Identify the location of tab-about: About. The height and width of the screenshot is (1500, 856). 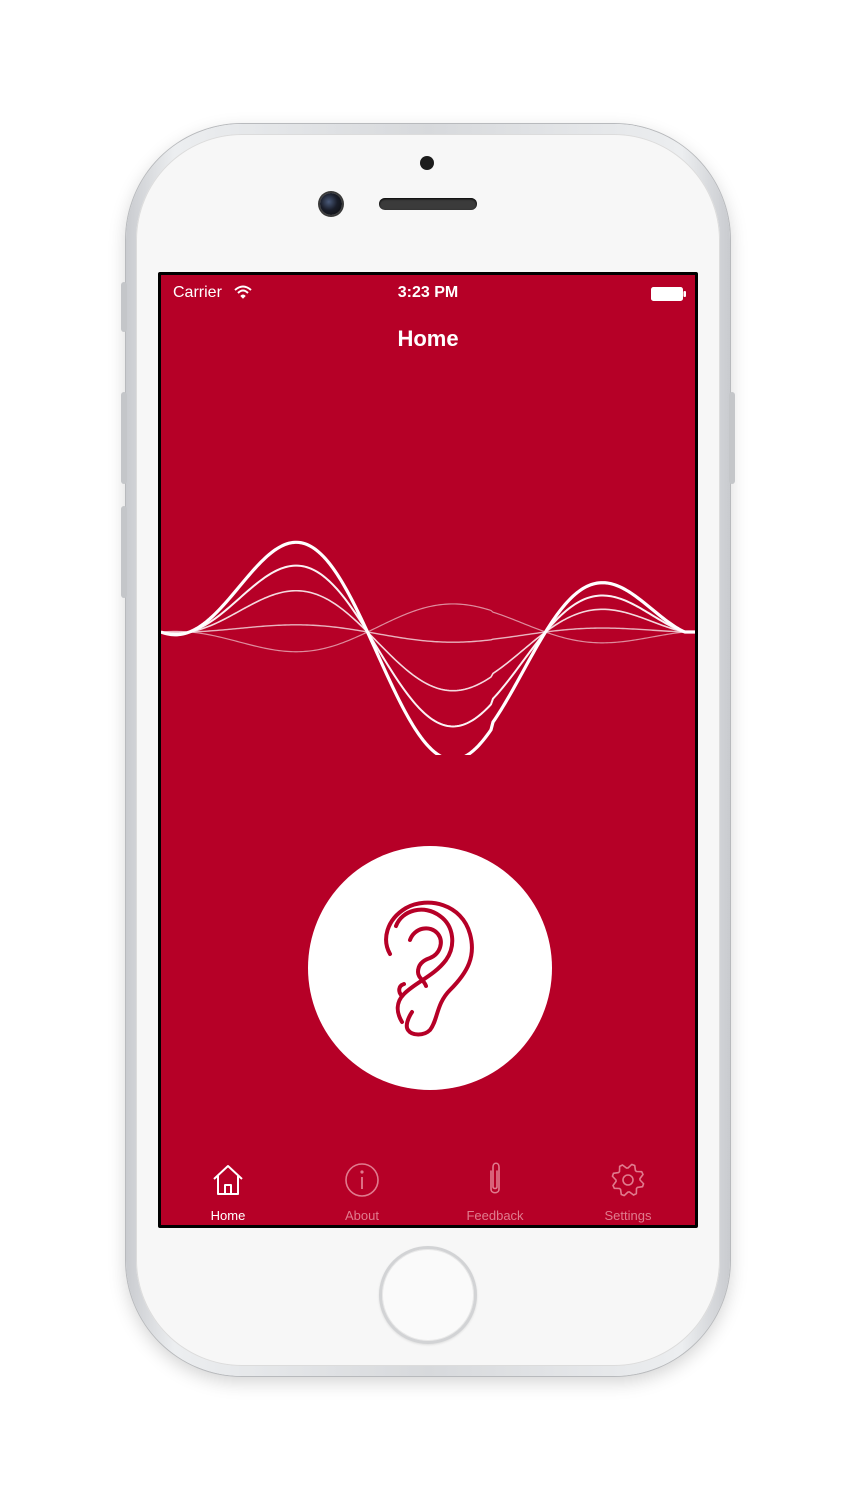
(362, 1190).